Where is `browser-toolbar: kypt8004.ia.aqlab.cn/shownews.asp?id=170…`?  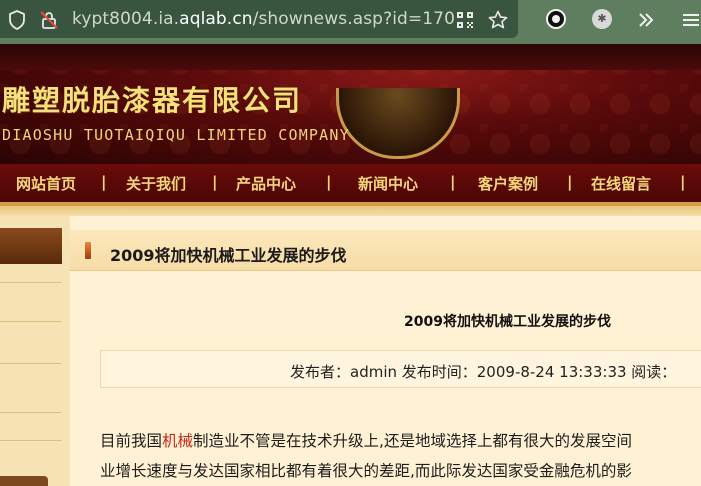 browser-toolbar: kypt8004.ia.aqlab.cn/shownews.asp?id=170… is located at coordinates (350, 22).